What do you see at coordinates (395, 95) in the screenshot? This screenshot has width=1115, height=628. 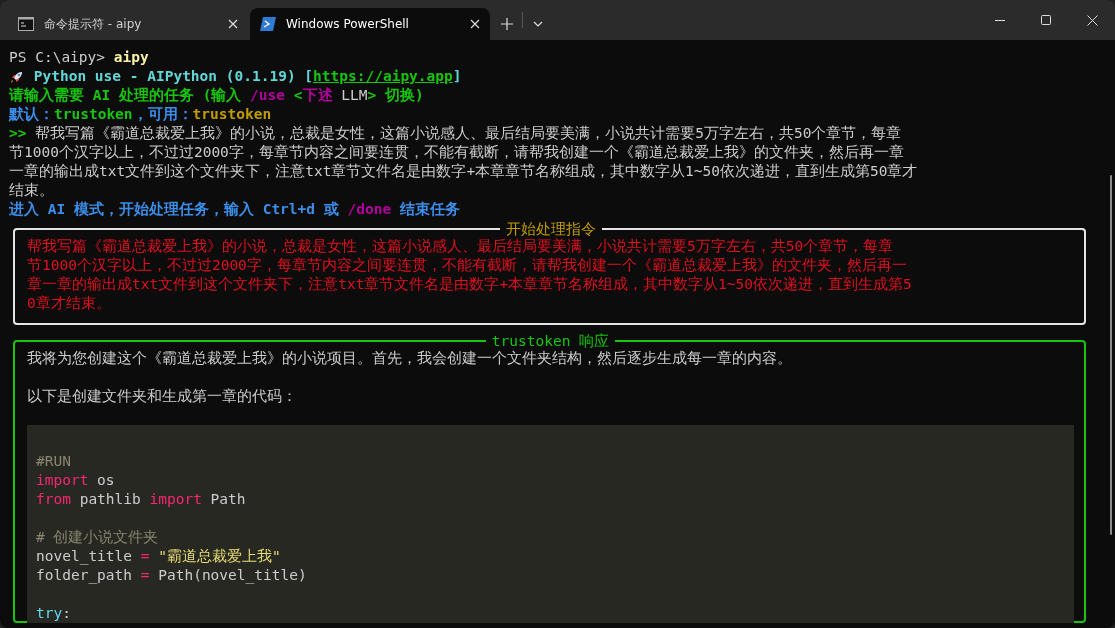 I see `terminal-text: > 切换)` at bounding box center [395, 95].